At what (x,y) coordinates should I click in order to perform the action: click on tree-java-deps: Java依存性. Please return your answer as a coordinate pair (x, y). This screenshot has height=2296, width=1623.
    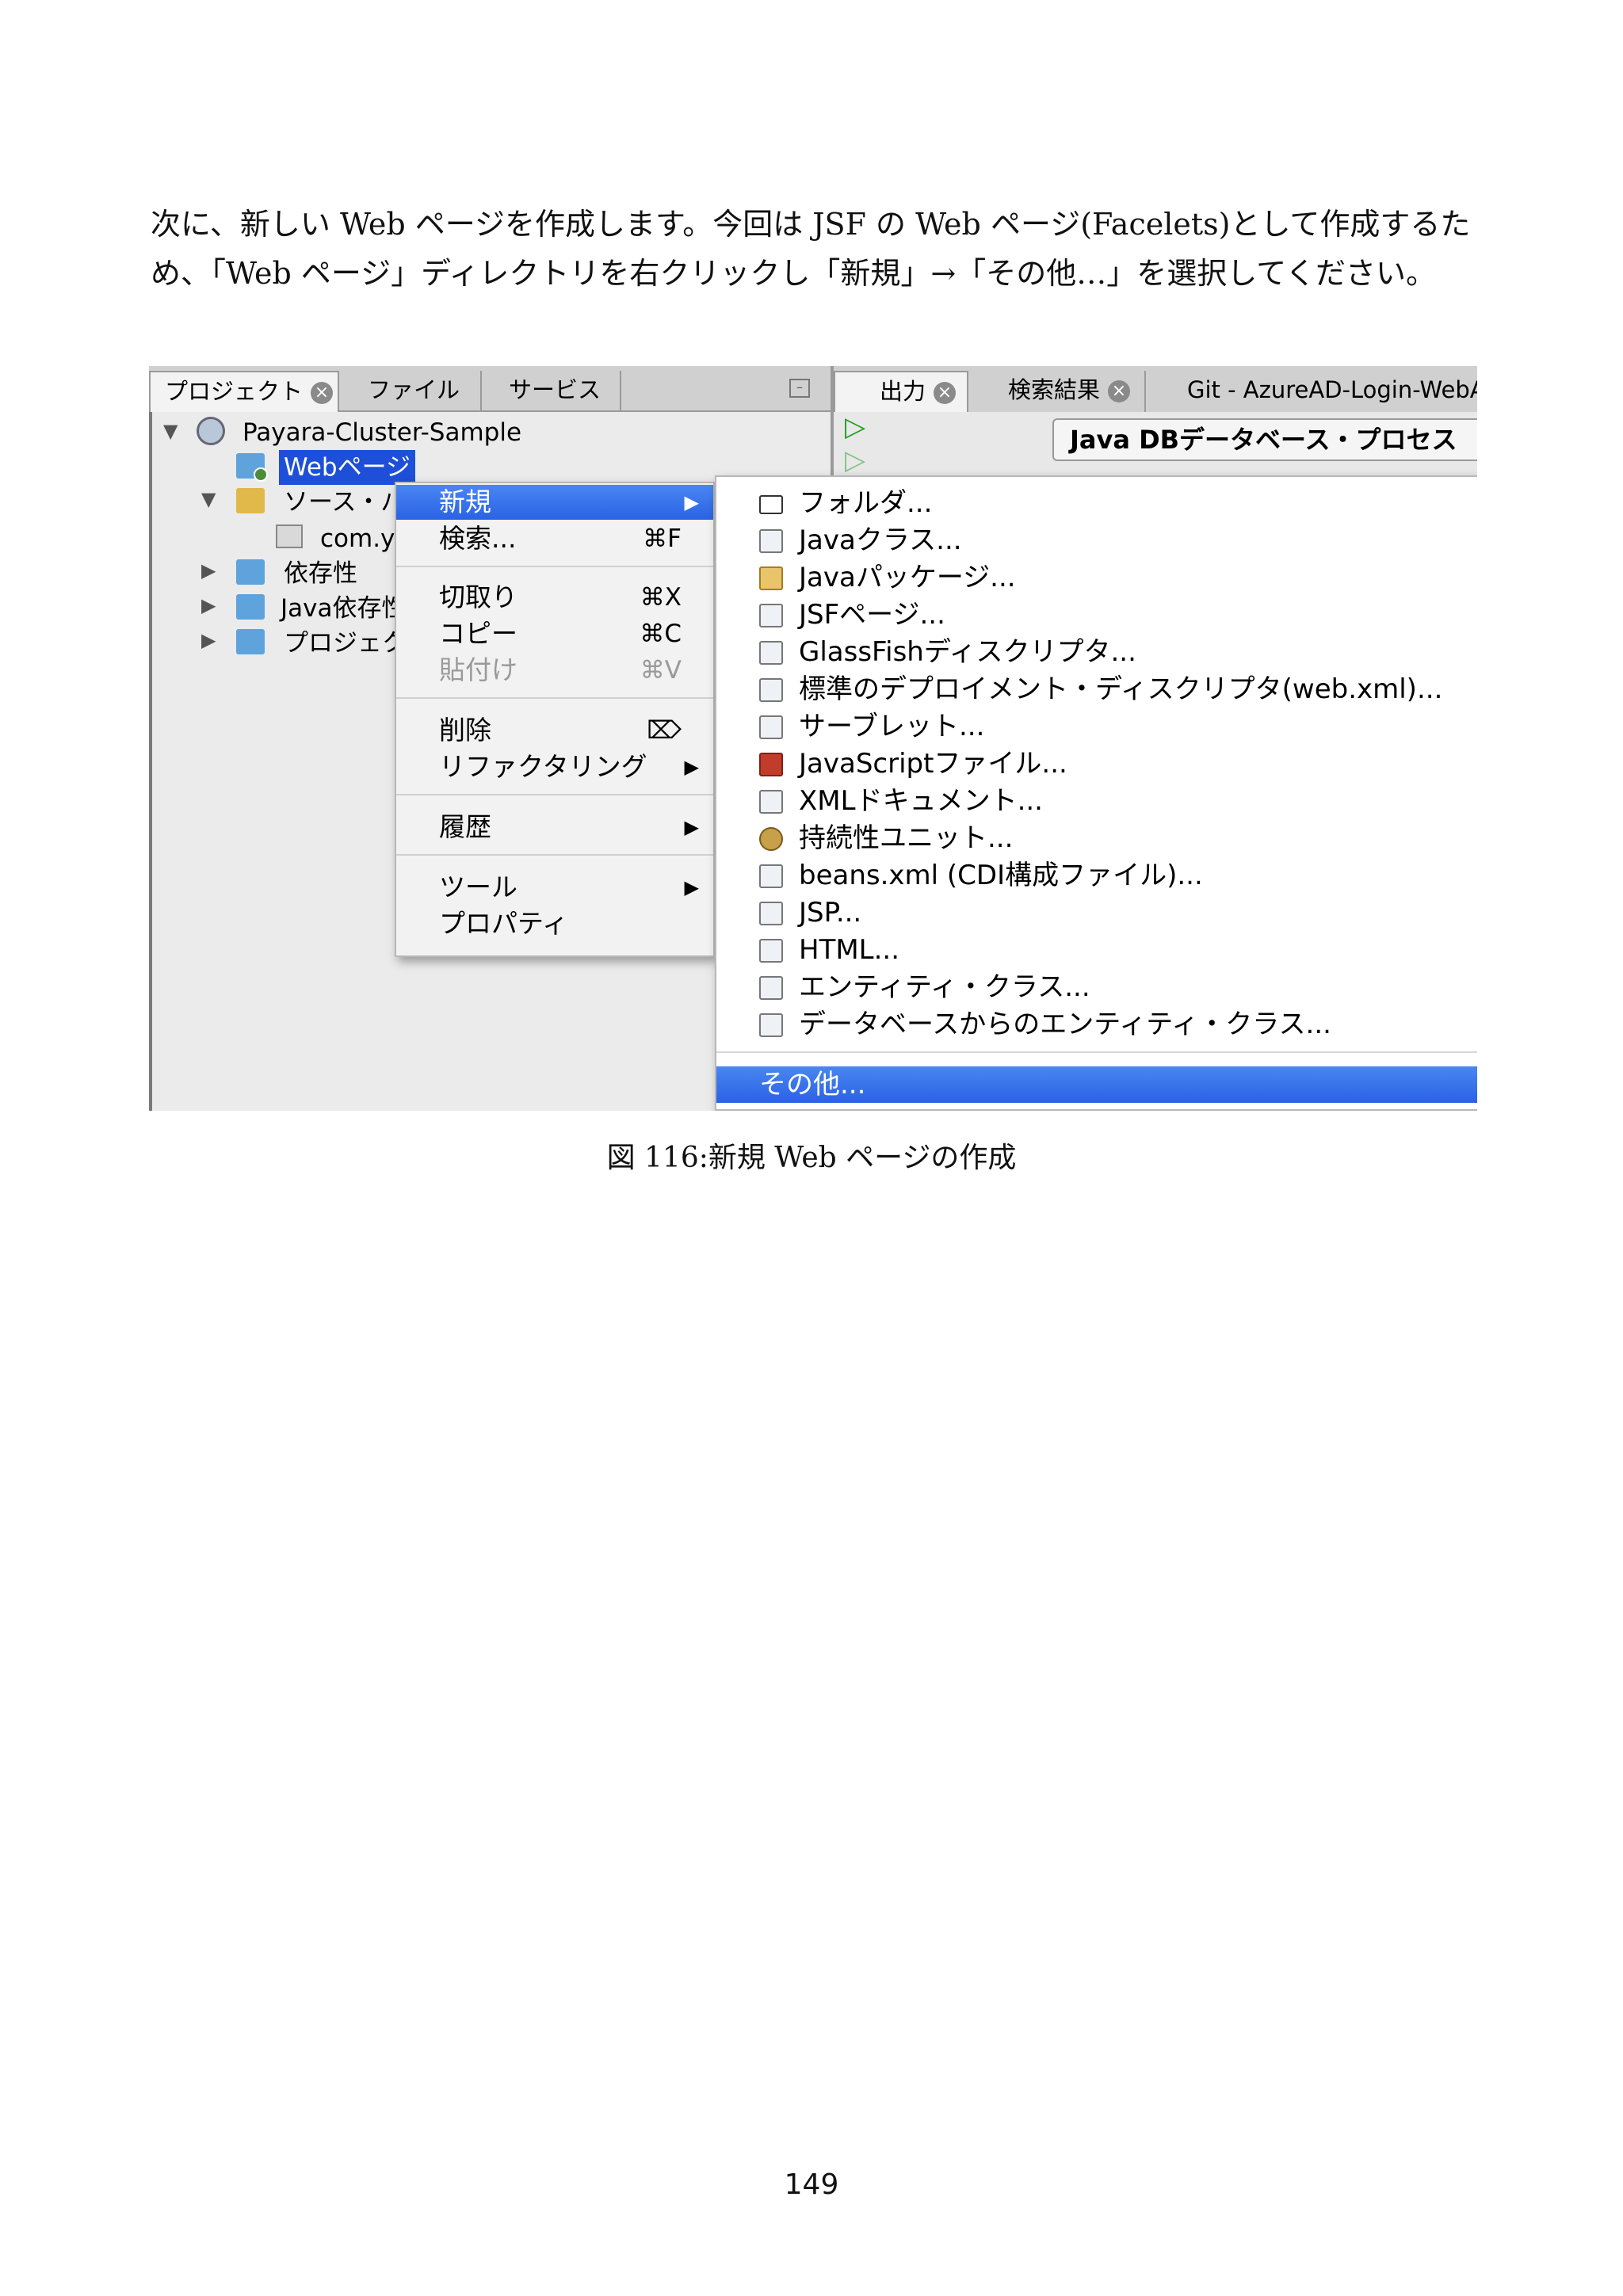
    Looking at the image, I should click on (343, 608).